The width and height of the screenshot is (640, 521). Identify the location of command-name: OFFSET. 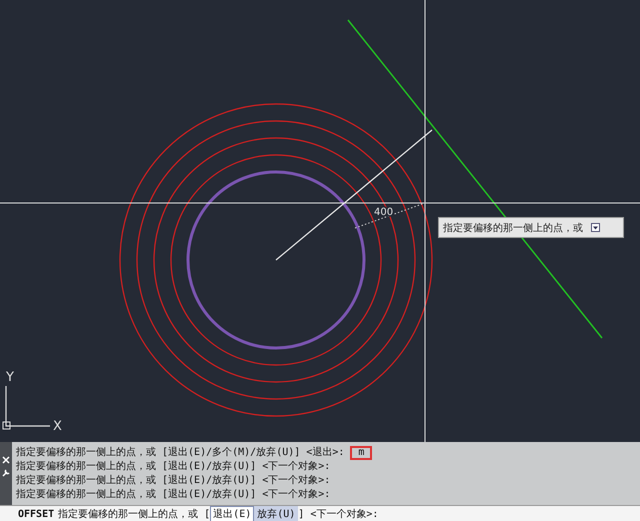
(36, 514).